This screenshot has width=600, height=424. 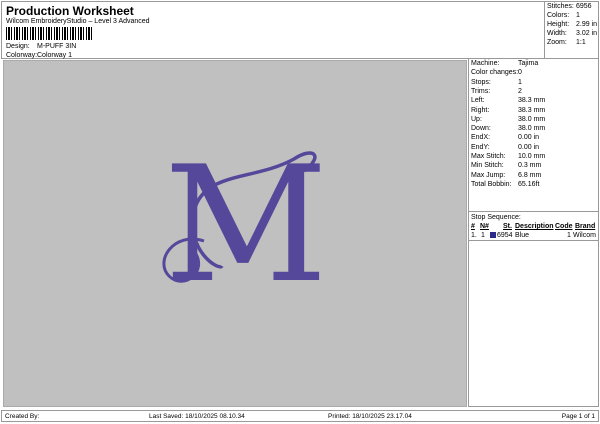 What do you see at coordinates (49, 33) in the screenshot?
I see `barcode` at bounding box center [49, 33].